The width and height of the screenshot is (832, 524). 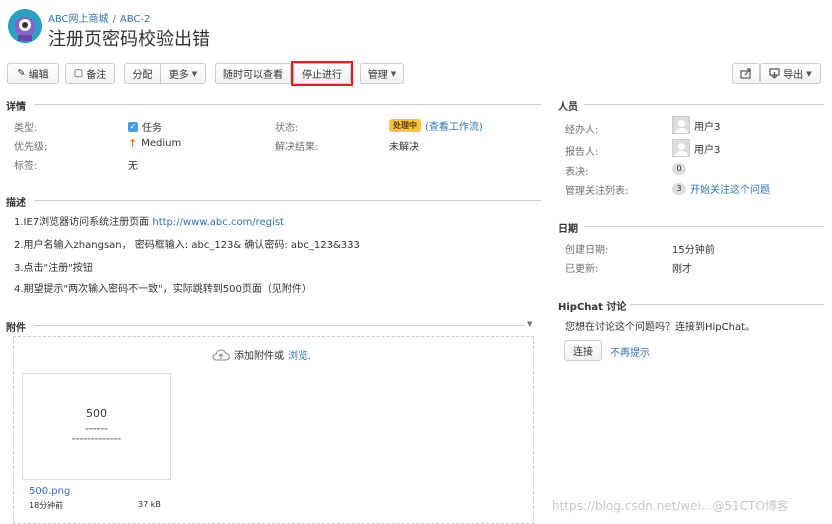 What do you see at coordinates (582, 152) in the screenshot?
I see `reporter-label: 报告人:` at bounding box center [582, 152].